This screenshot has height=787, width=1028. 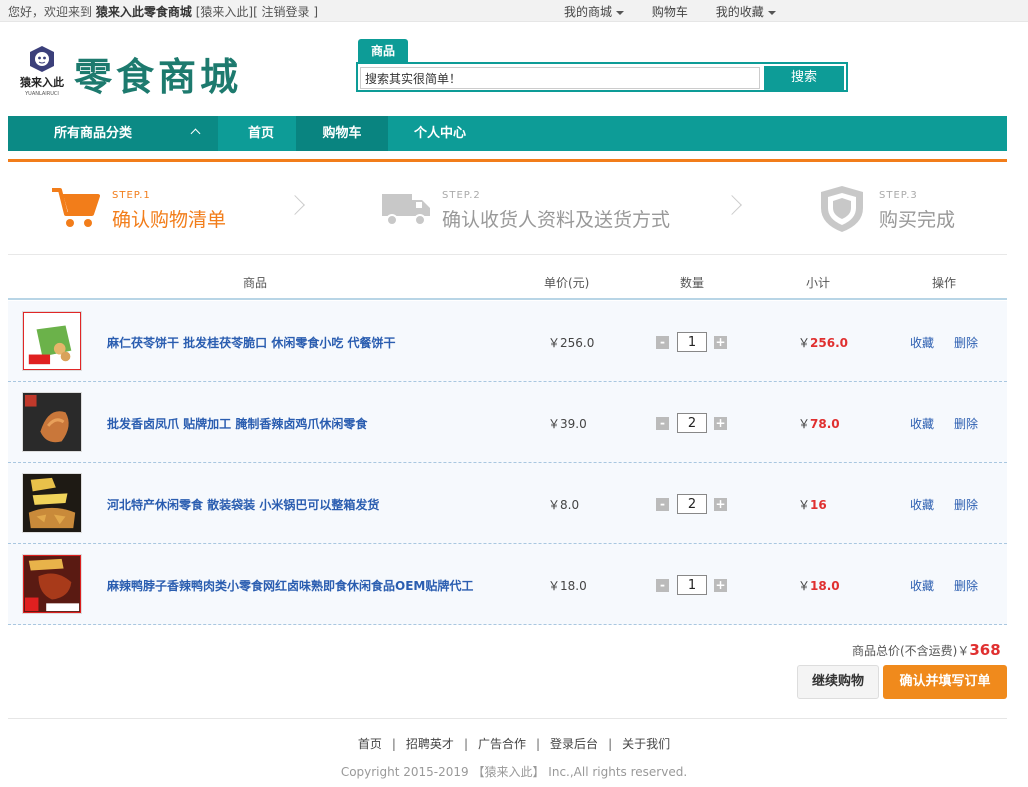 What do you see at coordinates (342, 133) in the screenshot?
I see `nav-cart: 购物车` at bounding box center [342, 133].